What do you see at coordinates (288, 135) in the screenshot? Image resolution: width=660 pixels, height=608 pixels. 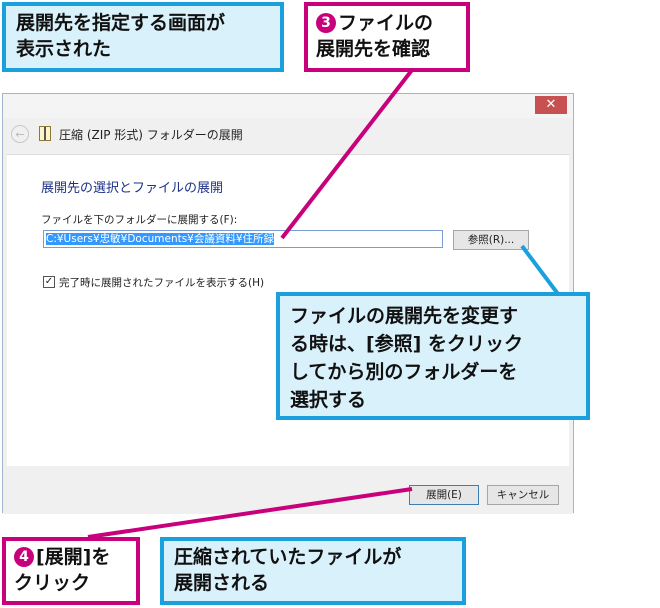 I see `wizard-nav: ← 圧縮 (ZIP 形式) フォルダーの展開` at bounding box center [288, 135].